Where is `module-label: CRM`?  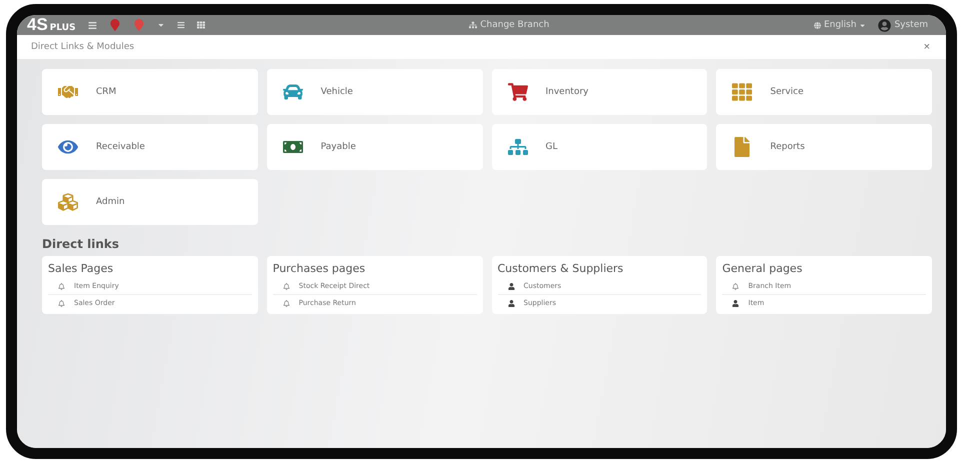 module-label: CRM is located at coordinates (106, 92).